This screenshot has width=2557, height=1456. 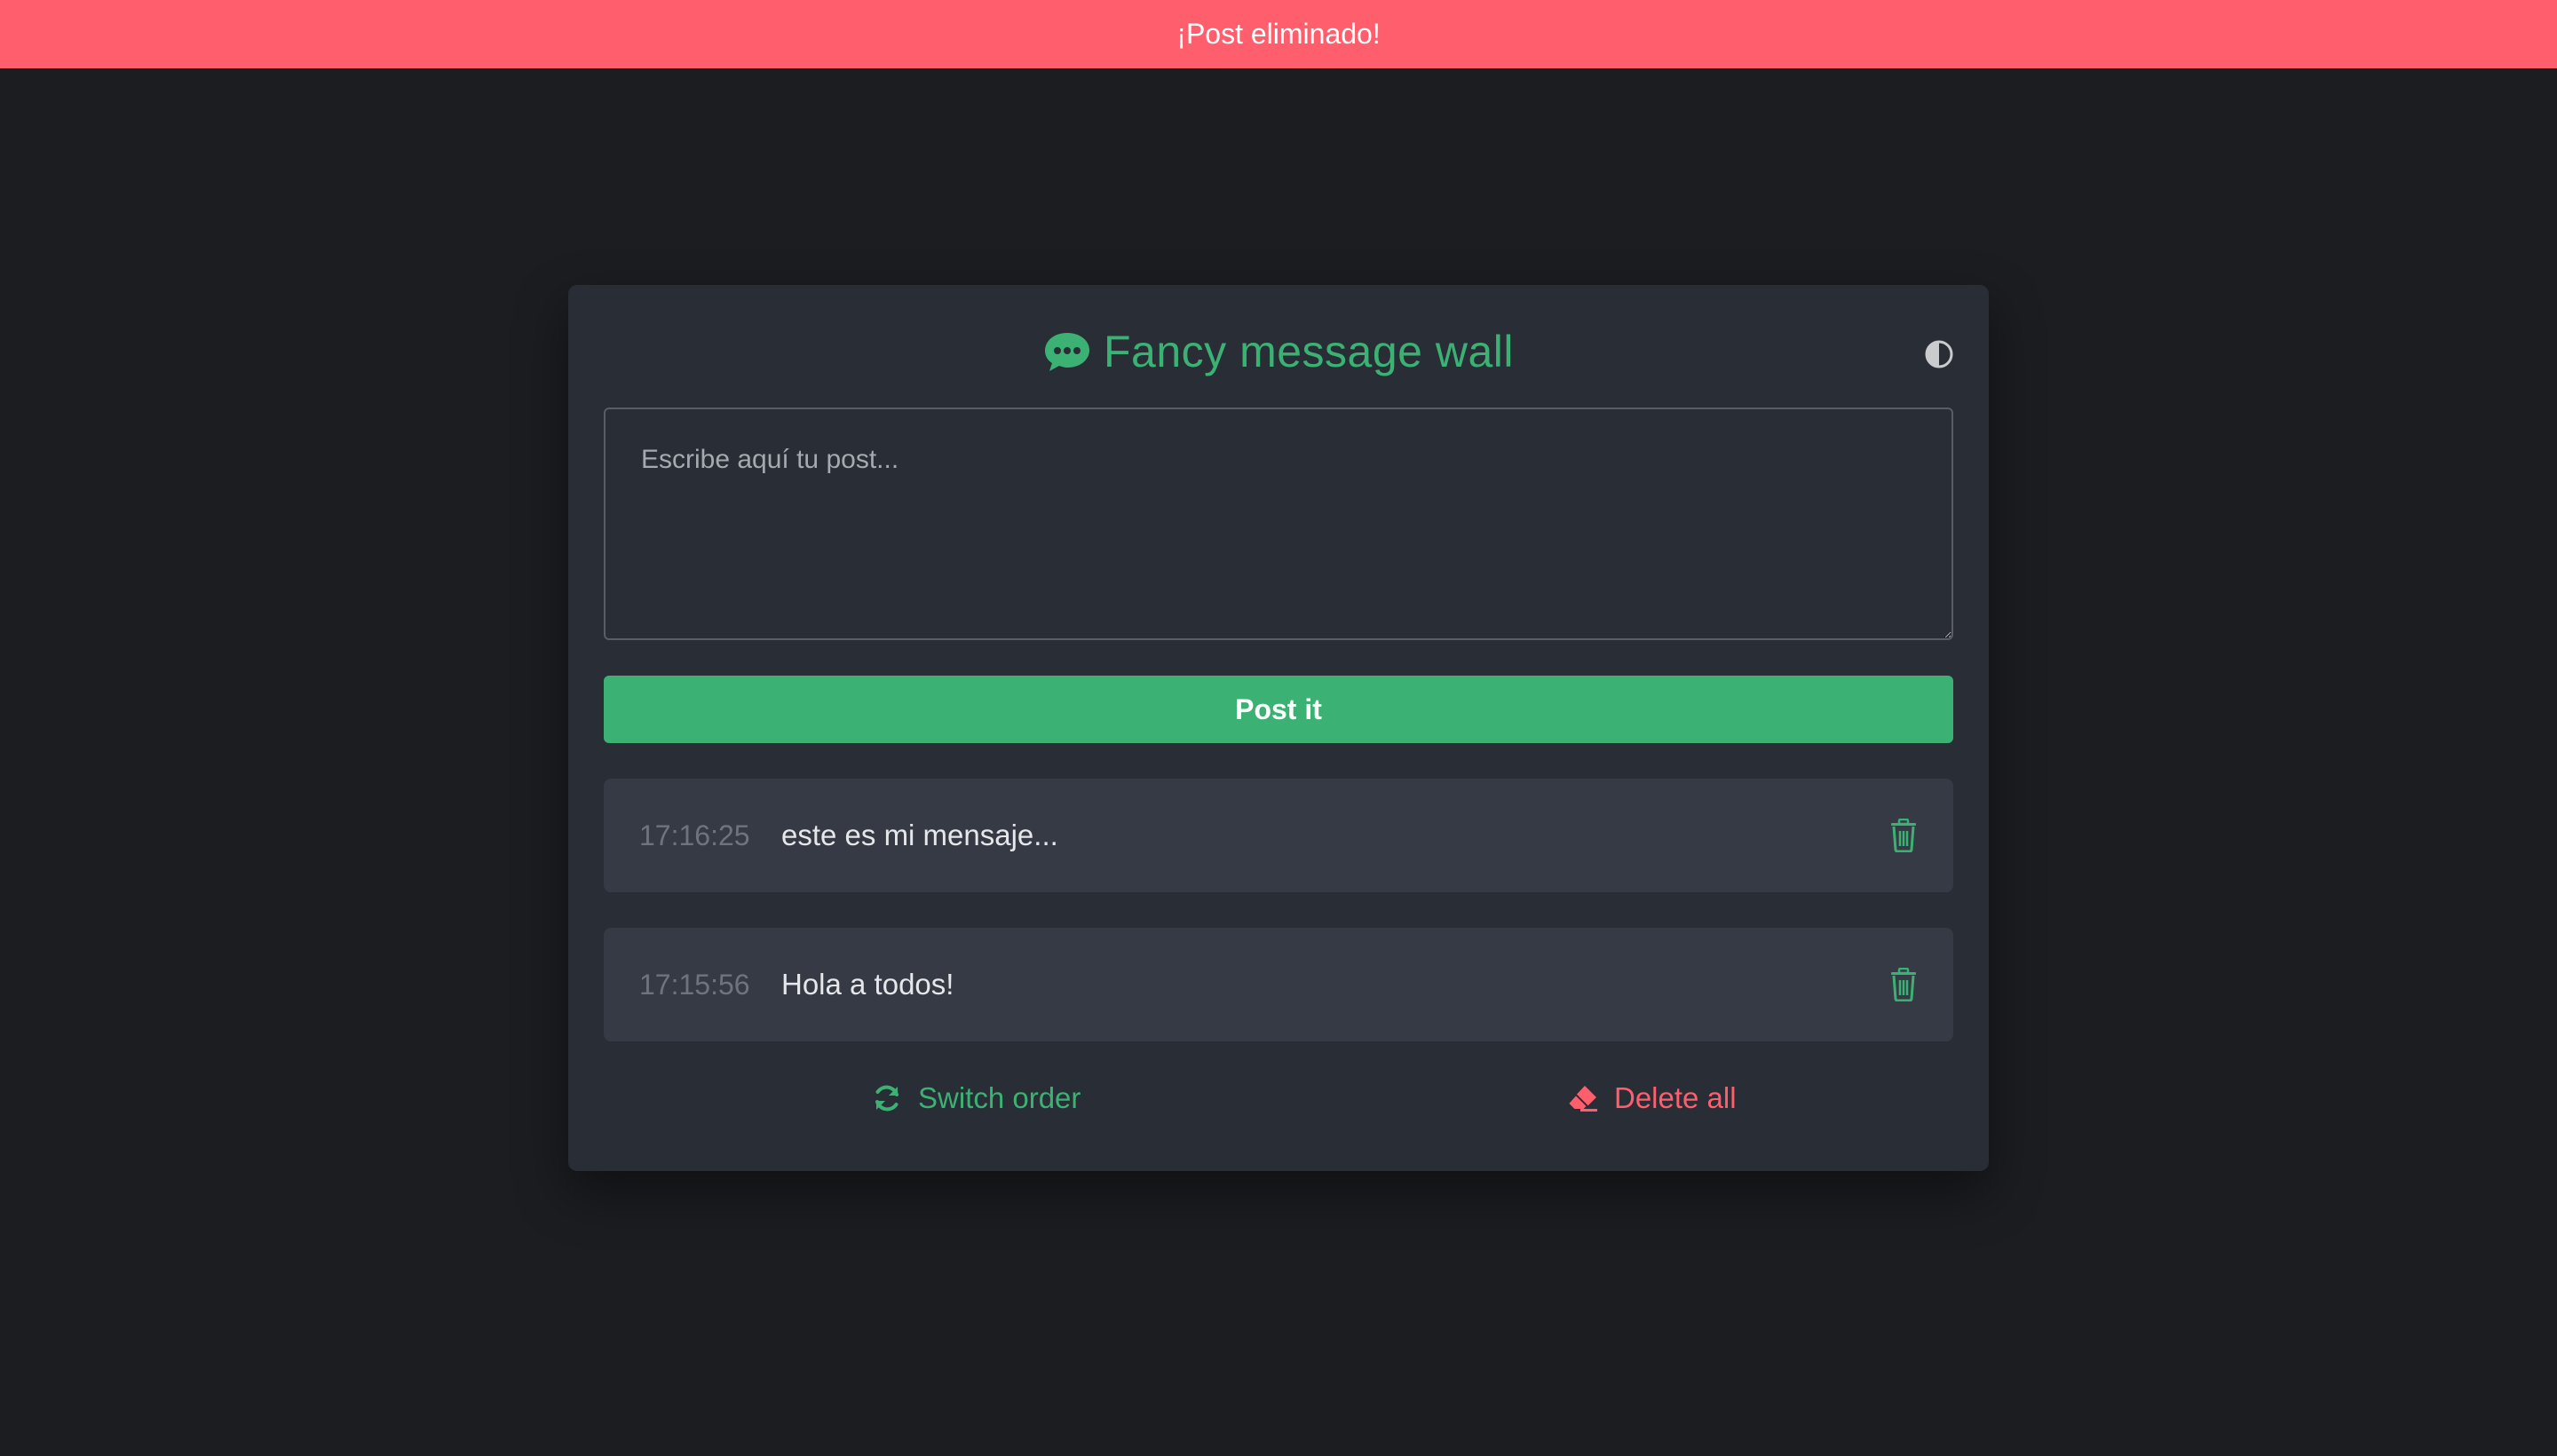 What do you see at coordinates (694, 835) in the screenshot?
I see `post-timestamp: 17:16:25` at bounding box center [694, 835].